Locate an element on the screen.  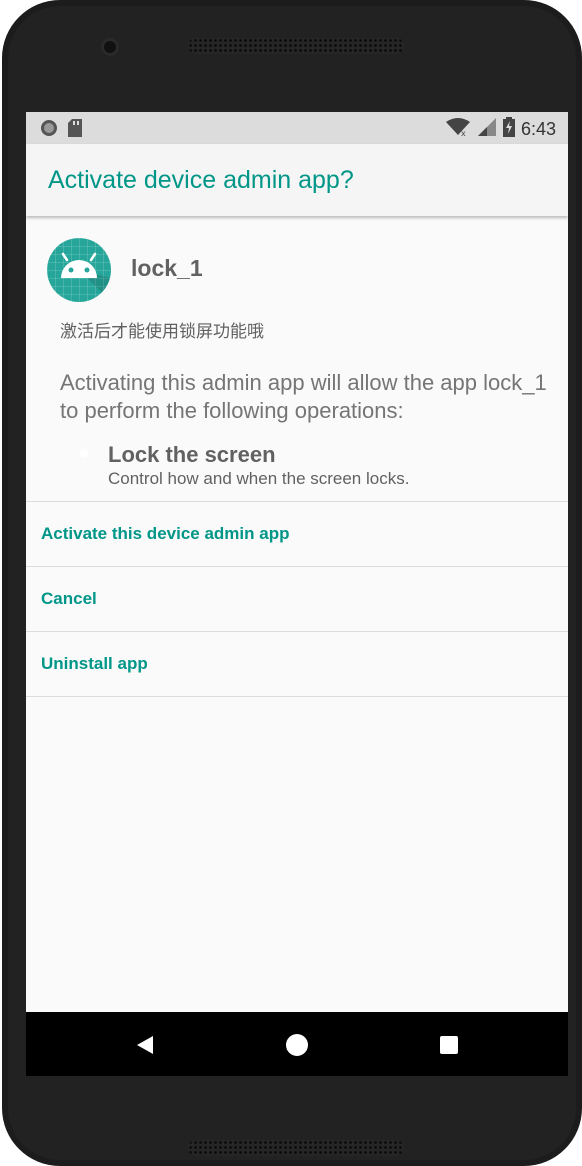
dialog-title: Activate device admin app? is located at coordinates (201, 180).